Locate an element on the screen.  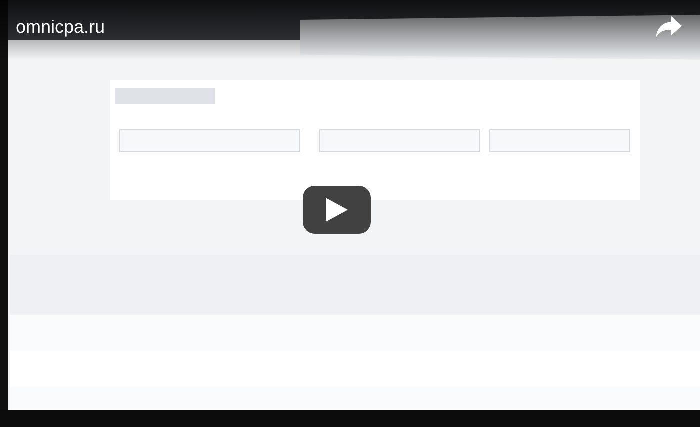
video-title: omnicpa.ru is located at coordinates (61, 27).